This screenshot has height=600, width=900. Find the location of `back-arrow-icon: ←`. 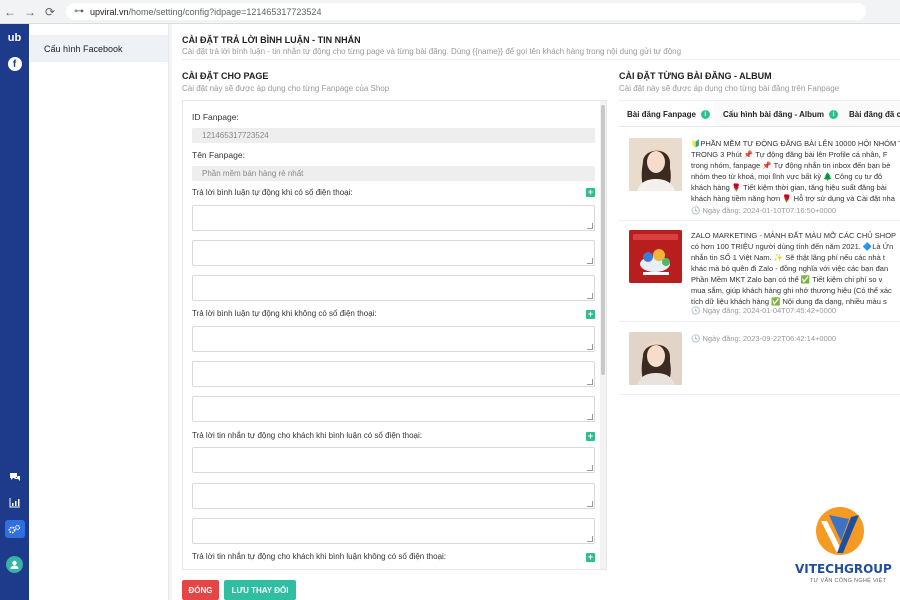

back-arrow-icon: ← is located at coordinates (10, 12).